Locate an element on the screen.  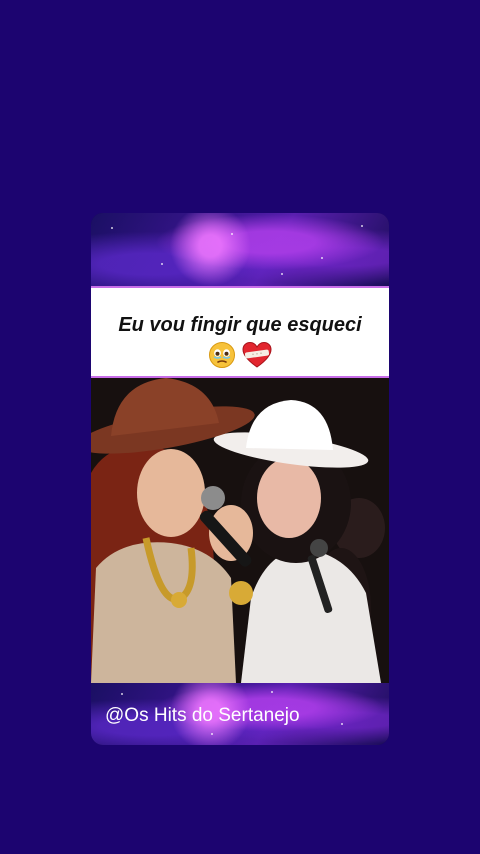
watermark-text: @Os Hits do Sertanejo is located at coordinates (202, 715).